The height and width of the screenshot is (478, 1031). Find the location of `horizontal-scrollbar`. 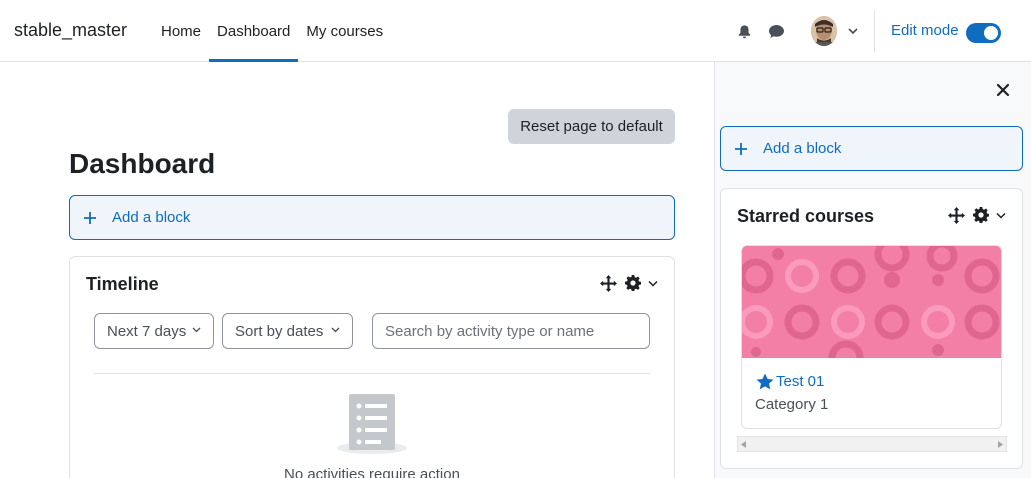

horizontal-scrollbar is located at coordinates (872, 444).